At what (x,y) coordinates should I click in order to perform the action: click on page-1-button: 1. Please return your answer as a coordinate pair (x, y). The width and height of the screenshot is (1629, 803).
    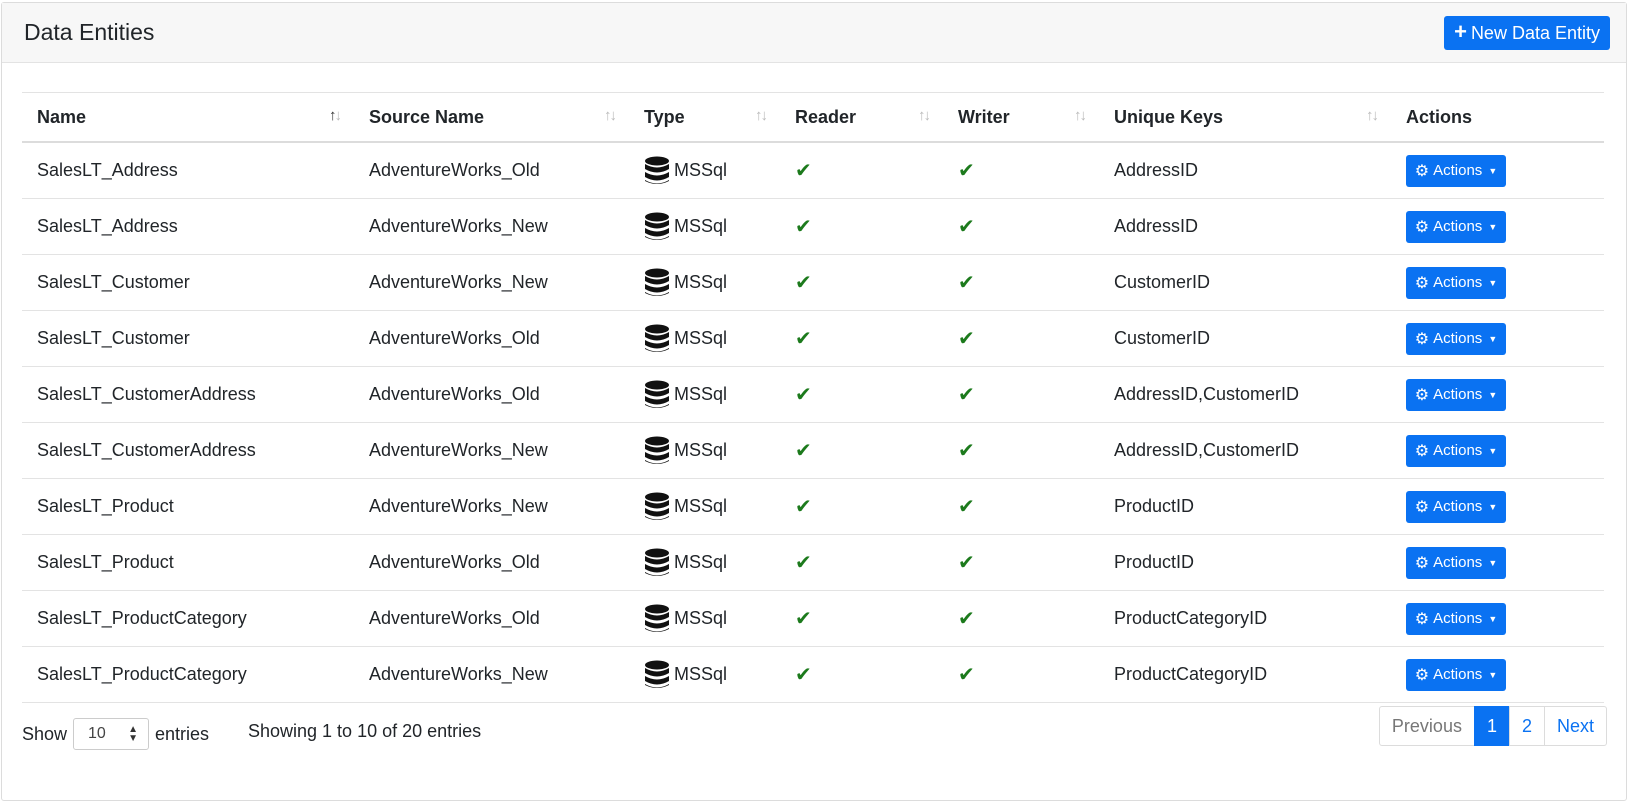
    Looking at the image, I should click on (1491, 726).